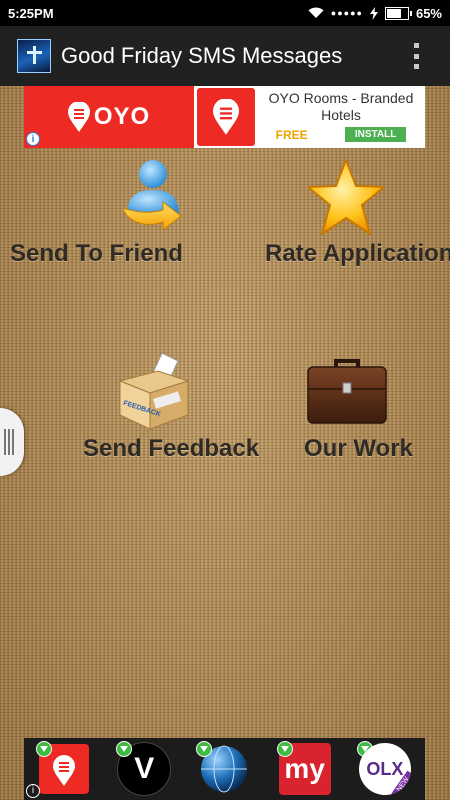  What do you see at coordinates (347, 391) in the screenshot?
I see `briefcase-icon` at bounding box center [347, 391].